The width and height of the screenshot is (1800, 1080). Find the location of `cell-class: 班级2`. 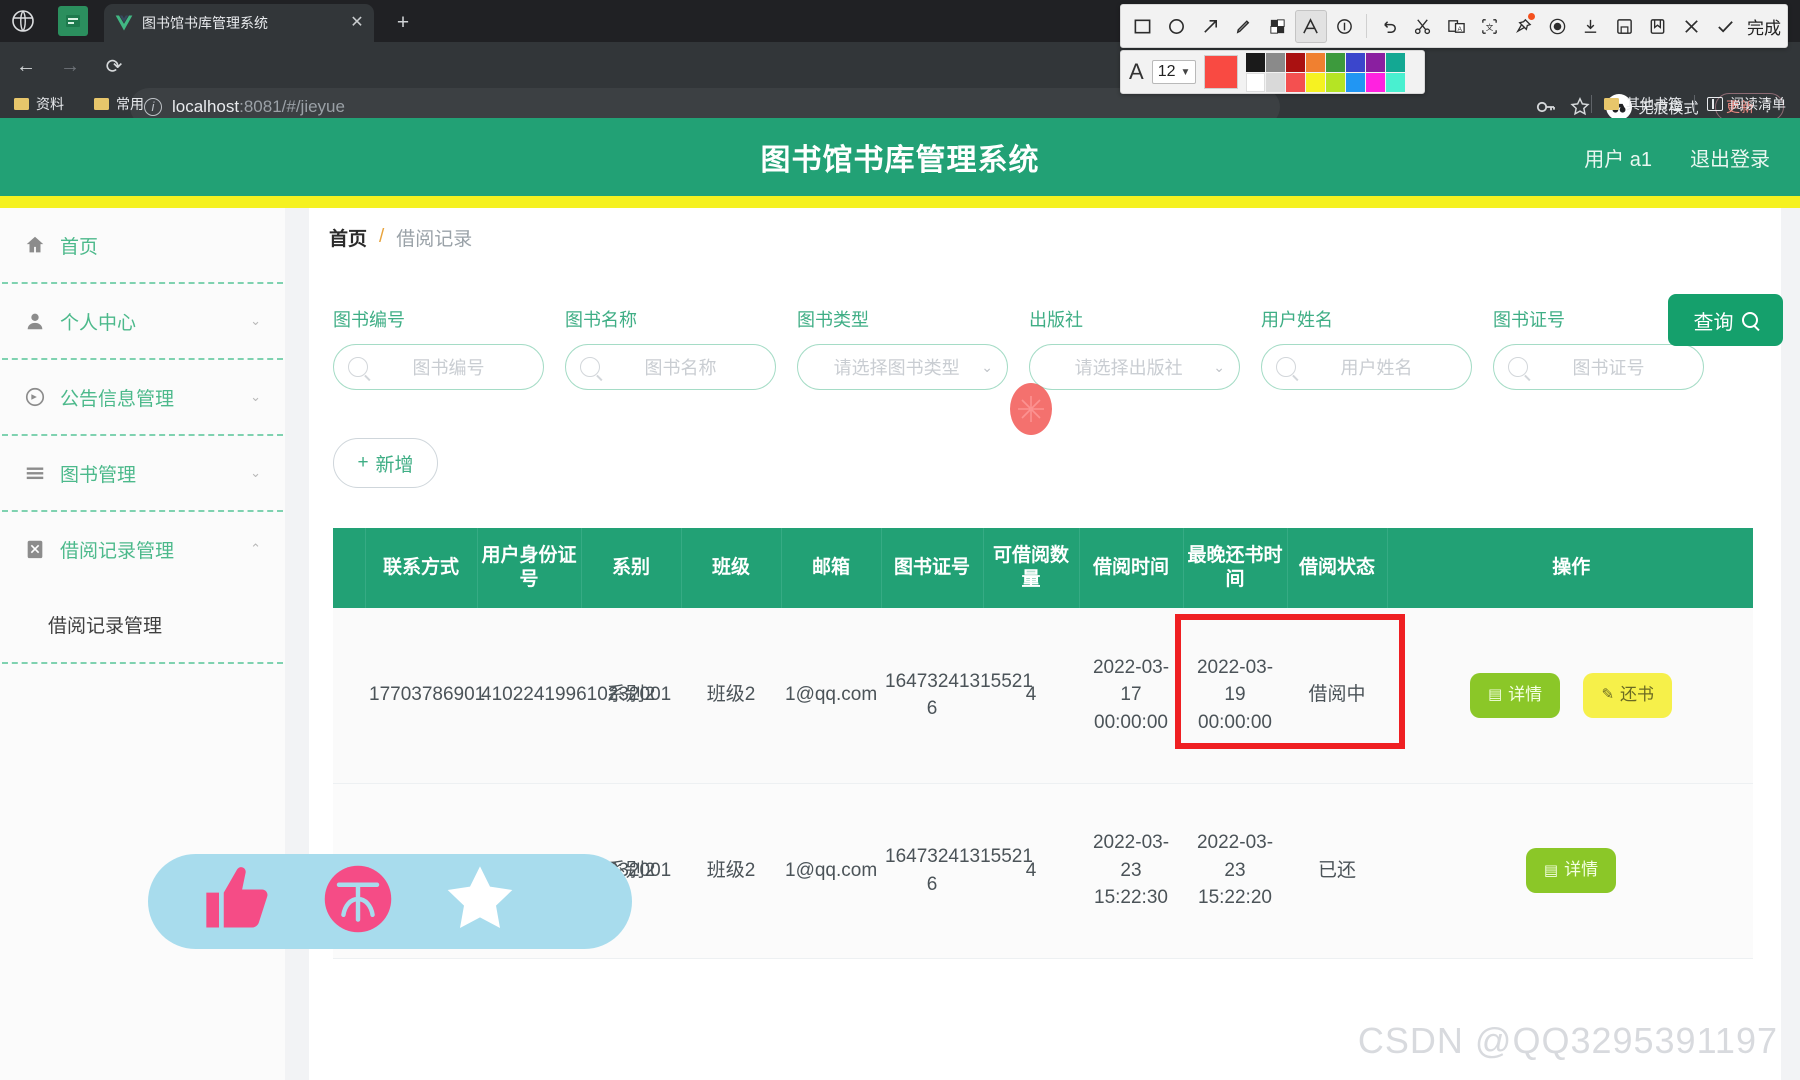

cell-class: 班级2 is located at coordinates (731, 871).